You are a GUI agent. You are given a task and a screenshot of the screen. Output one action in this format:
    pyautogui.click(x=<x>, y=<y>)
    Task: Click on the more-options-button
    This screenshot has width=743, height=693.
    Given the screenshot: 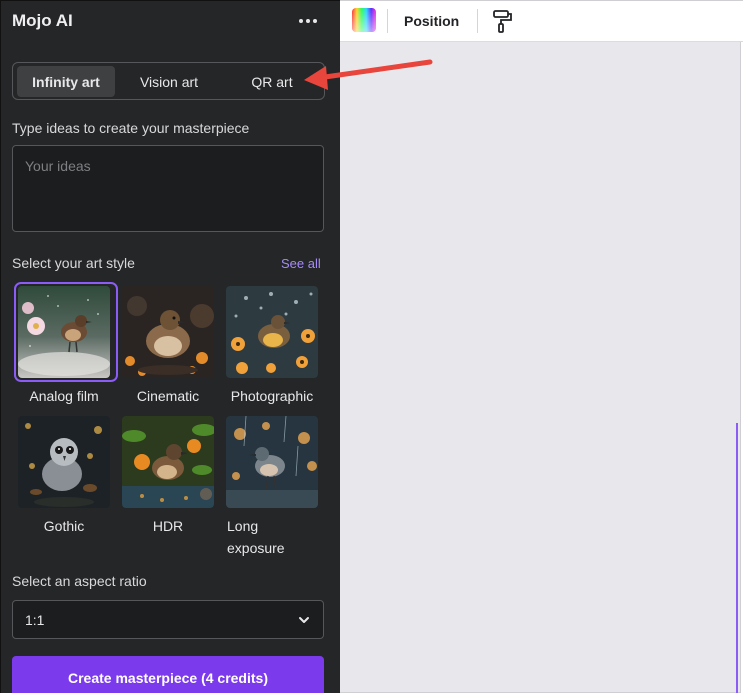 What is the action you would take?
    pyautogui.click(x=308, y=21)
    